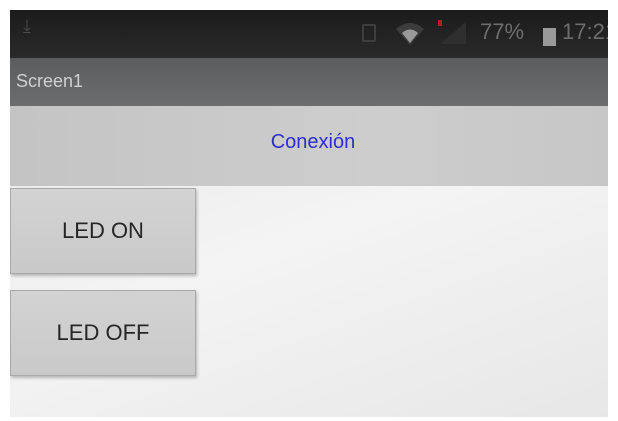  What do you see at coordinates (309, 34) in the screenshot?
I see `status-bar: ⤓ 77% 17:21` at bounding box center [309, 34].